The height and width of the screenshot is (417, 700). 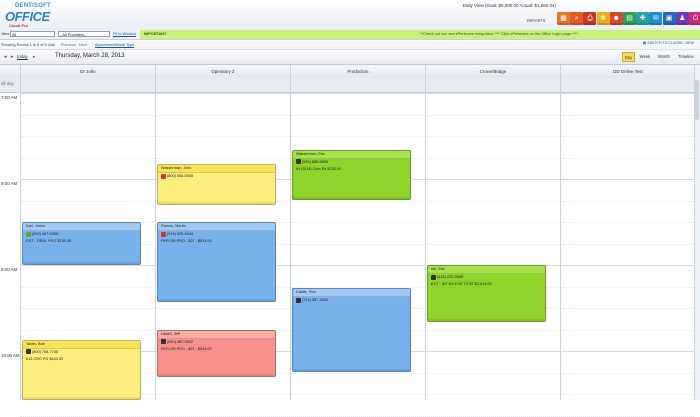 I want to click on all-day-row, so click(x=350, y=85).